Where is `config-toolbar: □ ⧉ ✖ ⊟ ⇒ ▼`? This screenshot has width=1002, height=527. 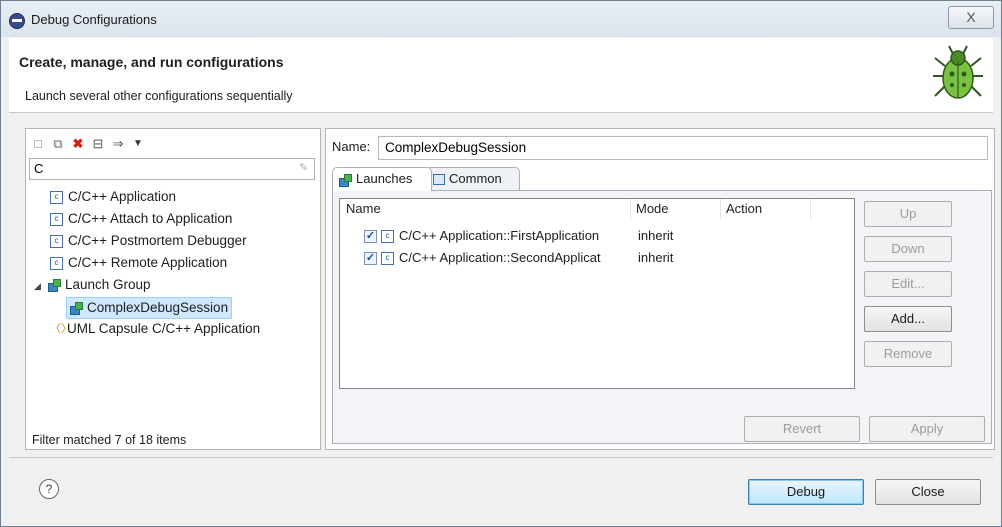
config-toolbar: □ ⧉ ✖ ⊟ ⇒ ▼ is located at coordinates (88, 144).